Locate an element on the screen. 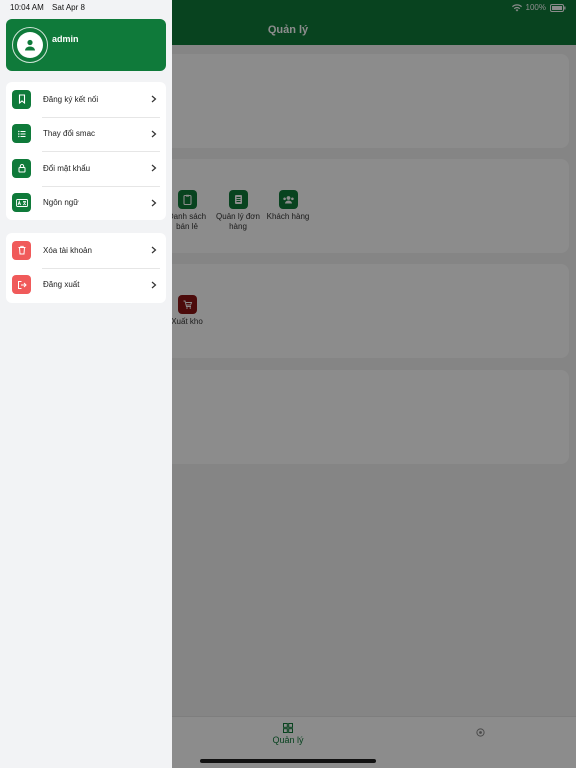  menu-item-change-password: Đổi mật khẩu is located at coordinates (86, 168).